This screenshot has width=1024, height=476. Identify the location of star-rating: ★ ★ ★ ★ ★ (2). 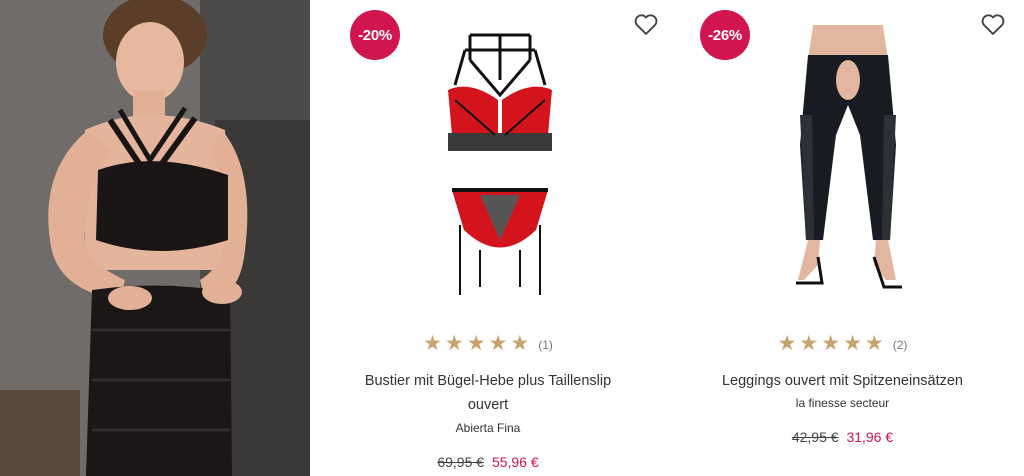
(842, 343).